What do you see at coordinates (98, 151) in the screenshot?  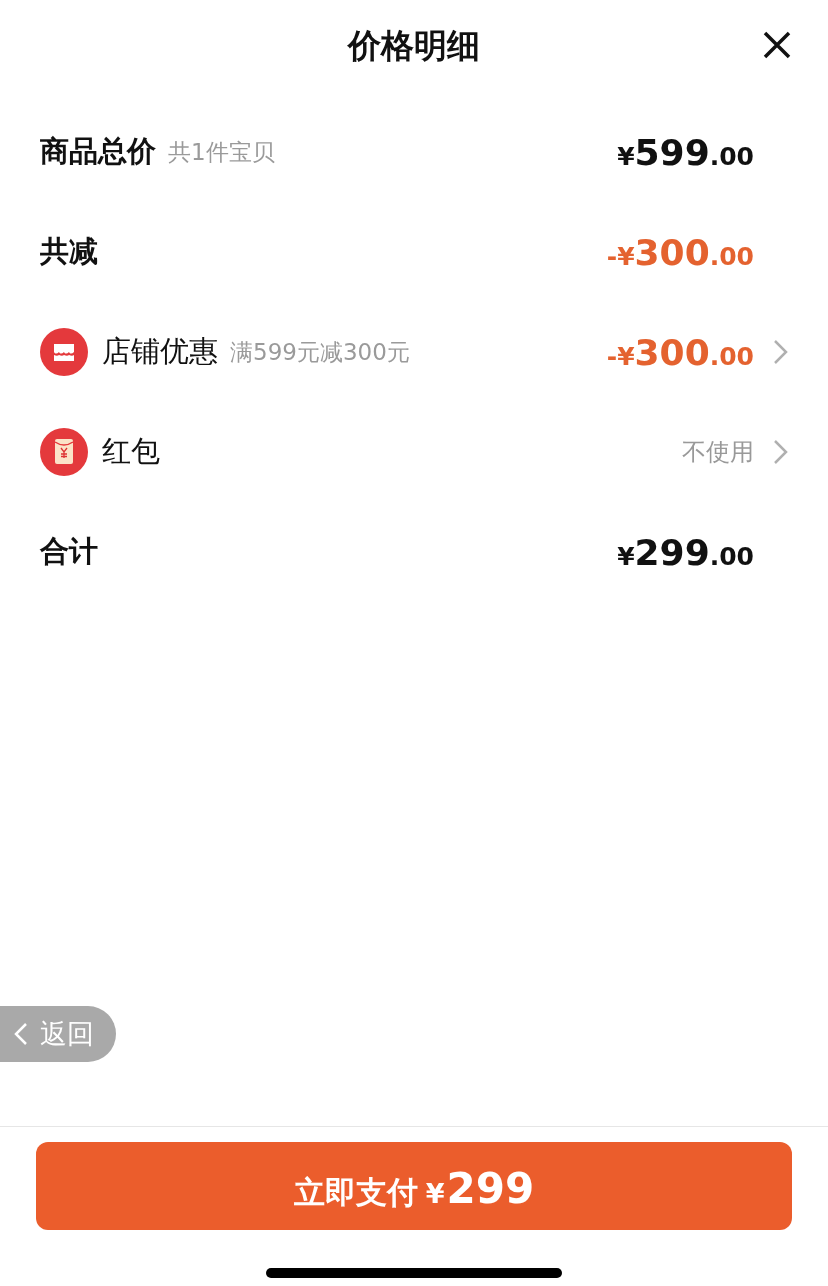 I see `row-label: 商品总价` at bounding box center [98, 151].